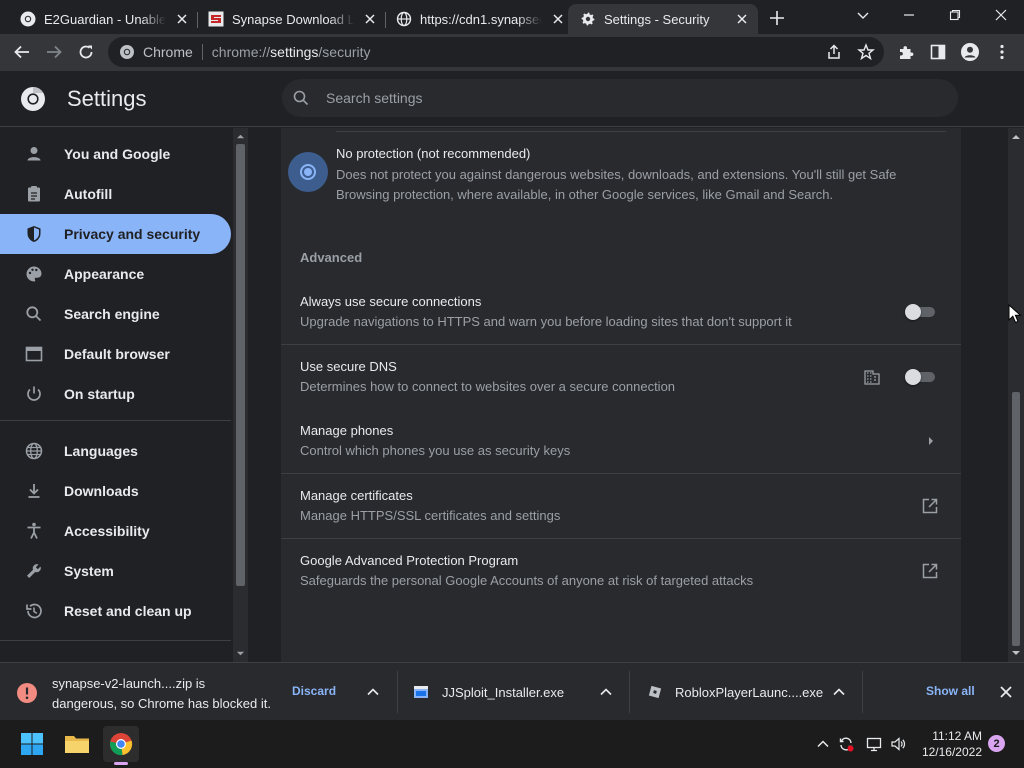 Image resolution: width=1024 pixels, height=768 pixels. What do you see at coordinates (161, 703) in the screenshot?
I see `blocked-message-line: dangerous, so Chrome has blocked it.` at bounding box center [161, 703].